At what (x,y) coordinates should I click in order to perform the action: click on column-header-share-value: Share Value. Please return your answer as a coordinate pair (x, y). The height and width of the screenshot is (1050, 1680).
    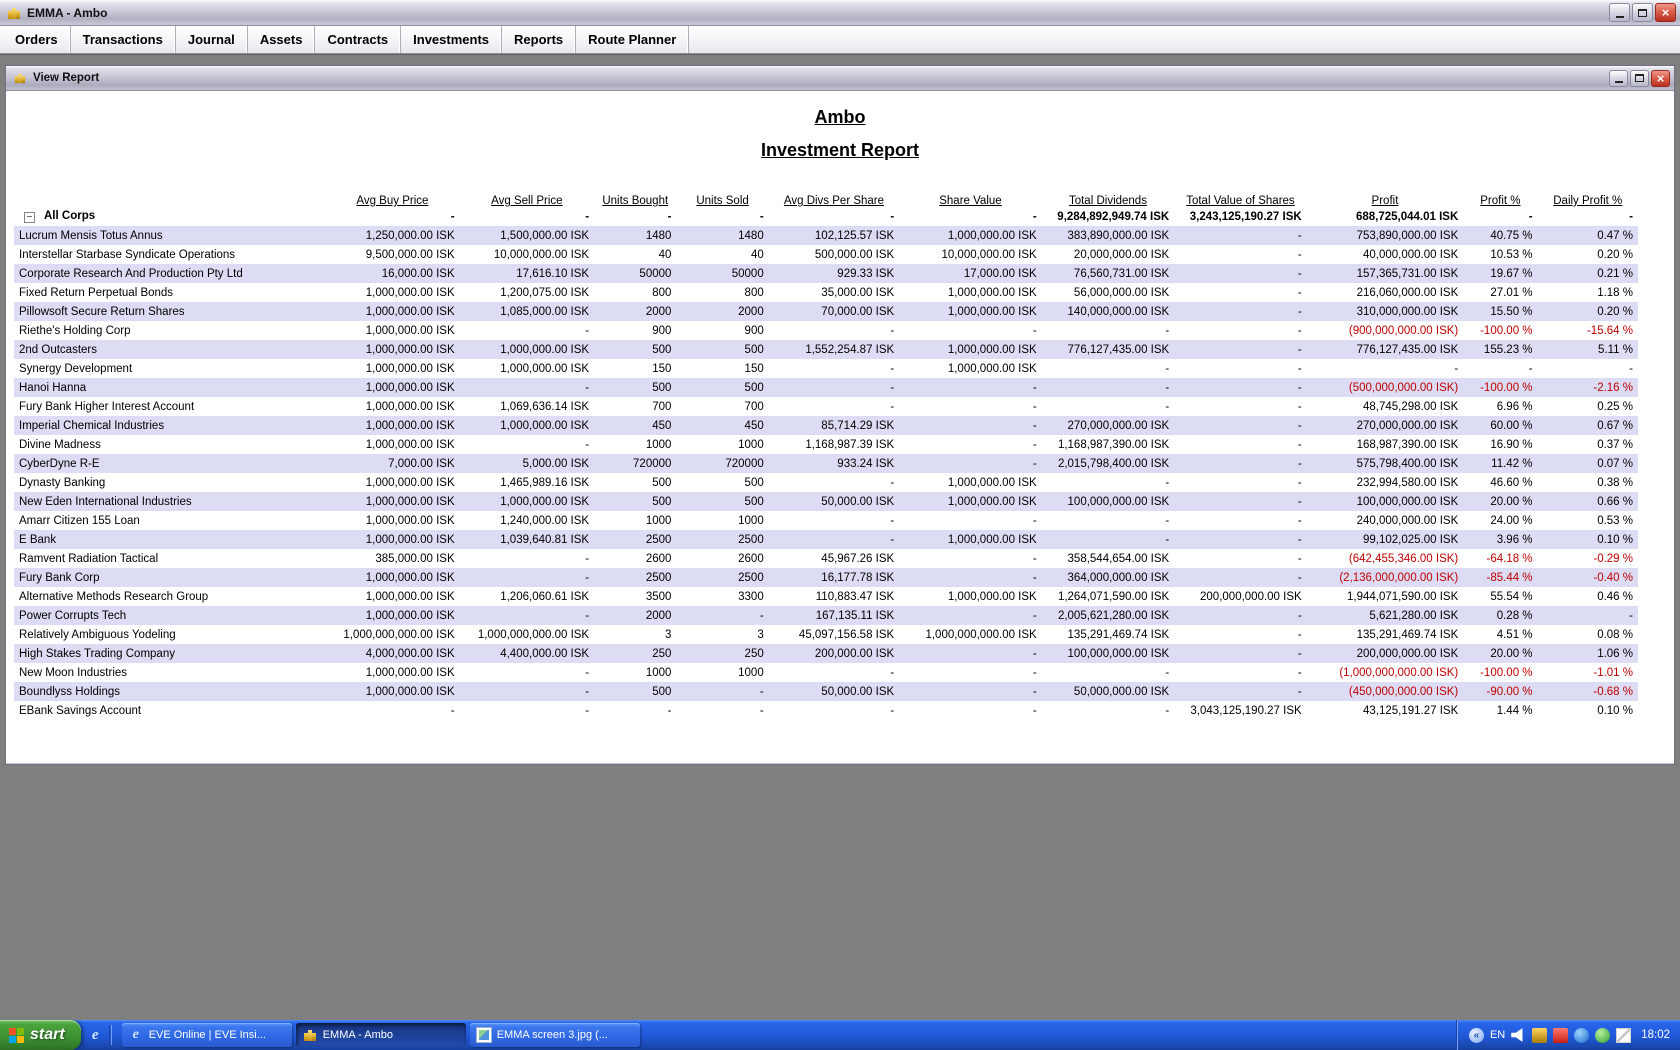
    Looking at the image, I should click on (970, 197).